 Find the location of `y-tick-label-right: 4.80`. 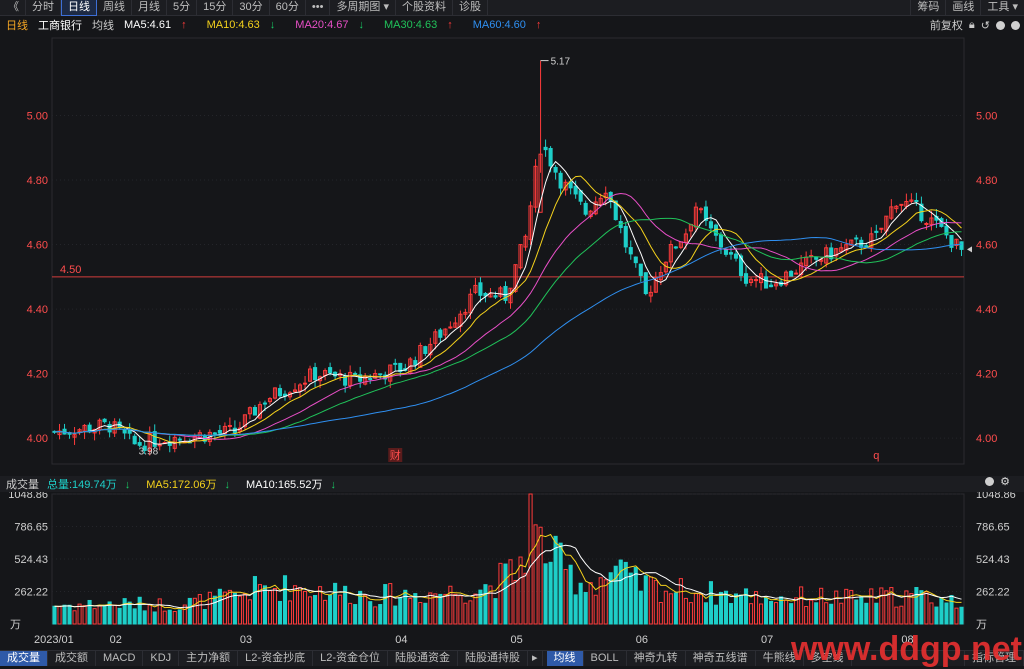

y-tick-label-right: 4.80 is located at coordinates (986, 181).